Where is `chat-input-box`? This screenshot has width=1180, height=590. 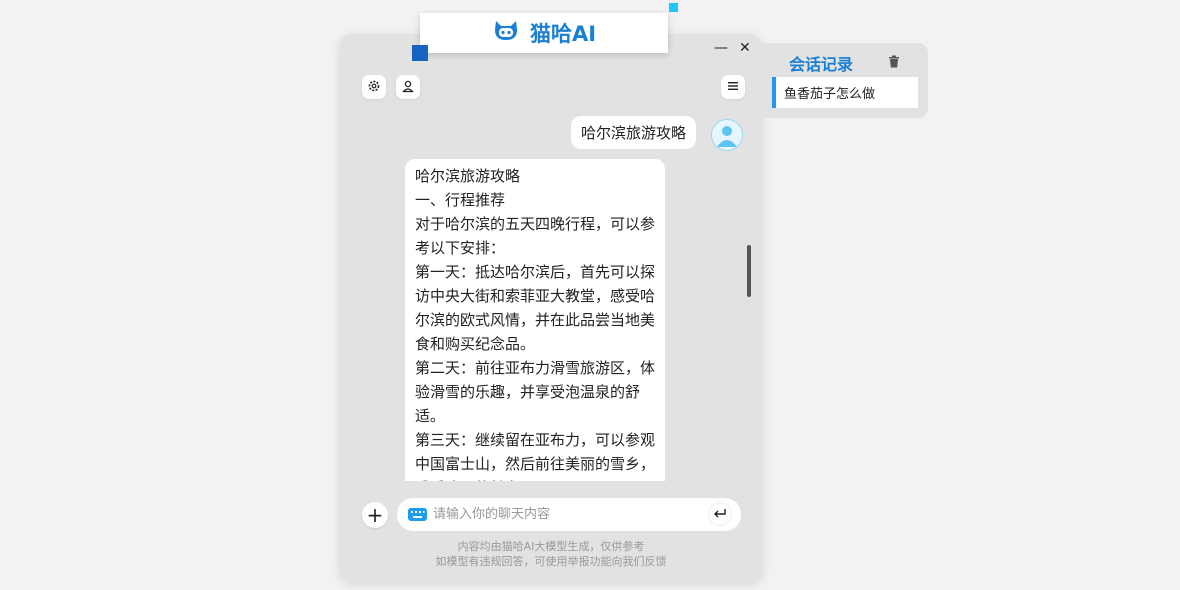 chat-input-box is located at coordinates (569, 514).